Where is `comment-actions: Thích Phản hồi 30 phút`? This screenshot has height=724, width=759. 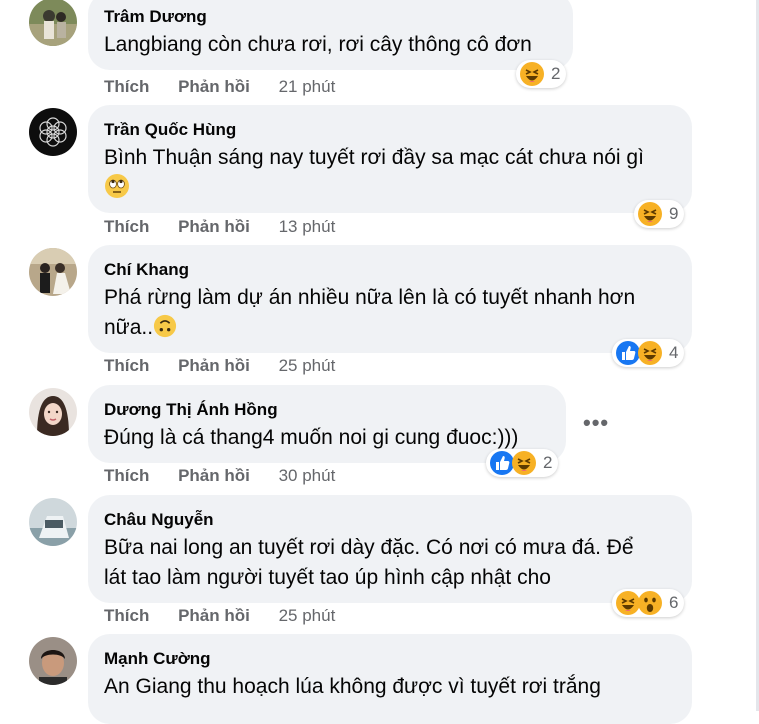
comment-actions: Thích Phản hồi 30 phút is located at coordinates (231, 476).